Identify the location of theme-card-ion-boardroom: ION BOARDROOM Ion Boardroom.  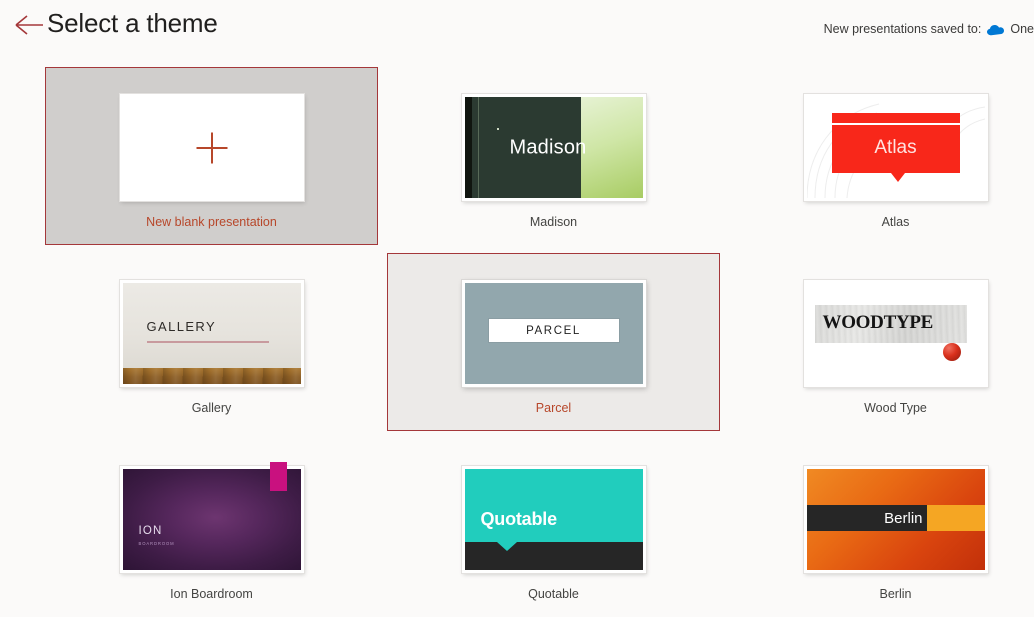
(211, 528).